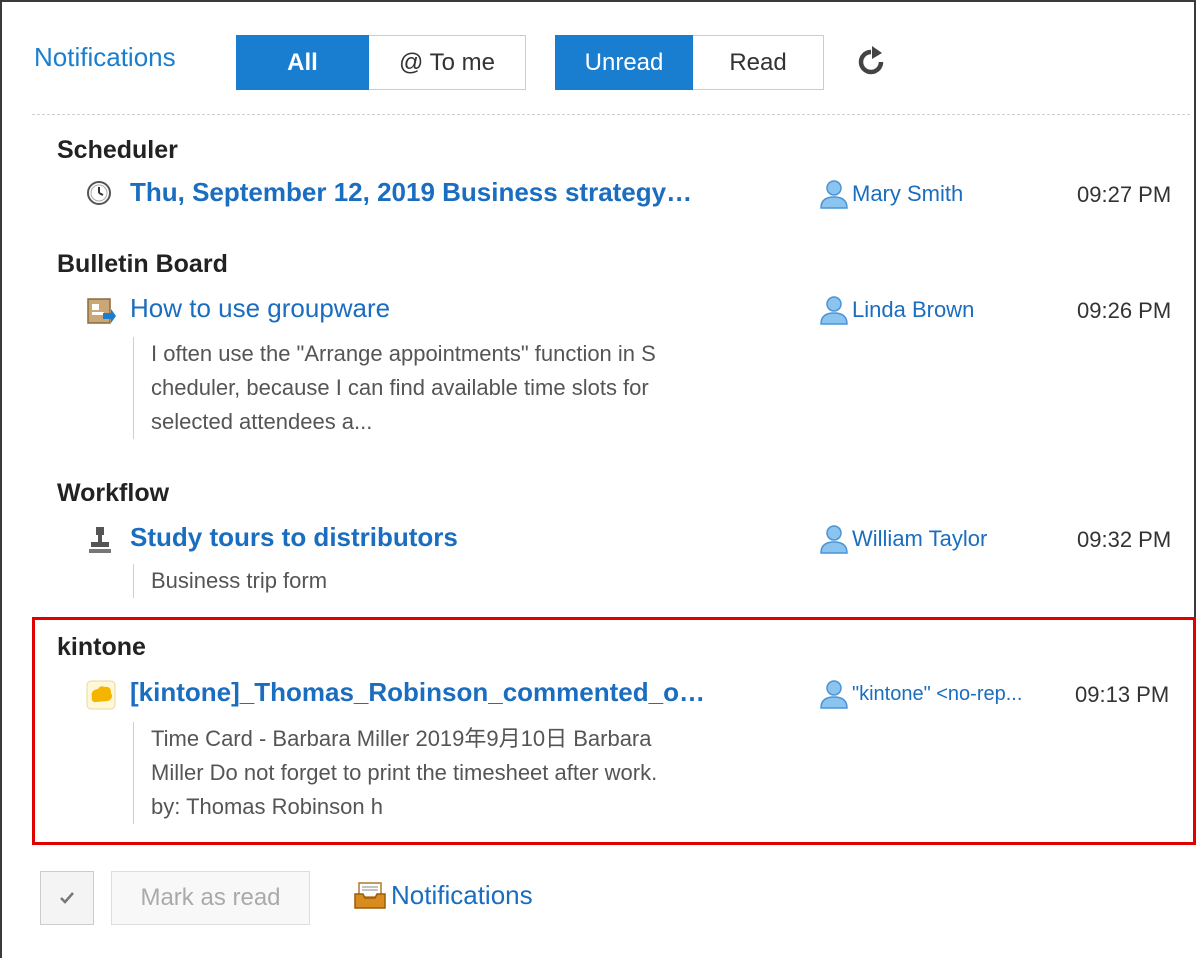  I want to click on notification-subject-link: Study tours to distributors, so click(455, 537).